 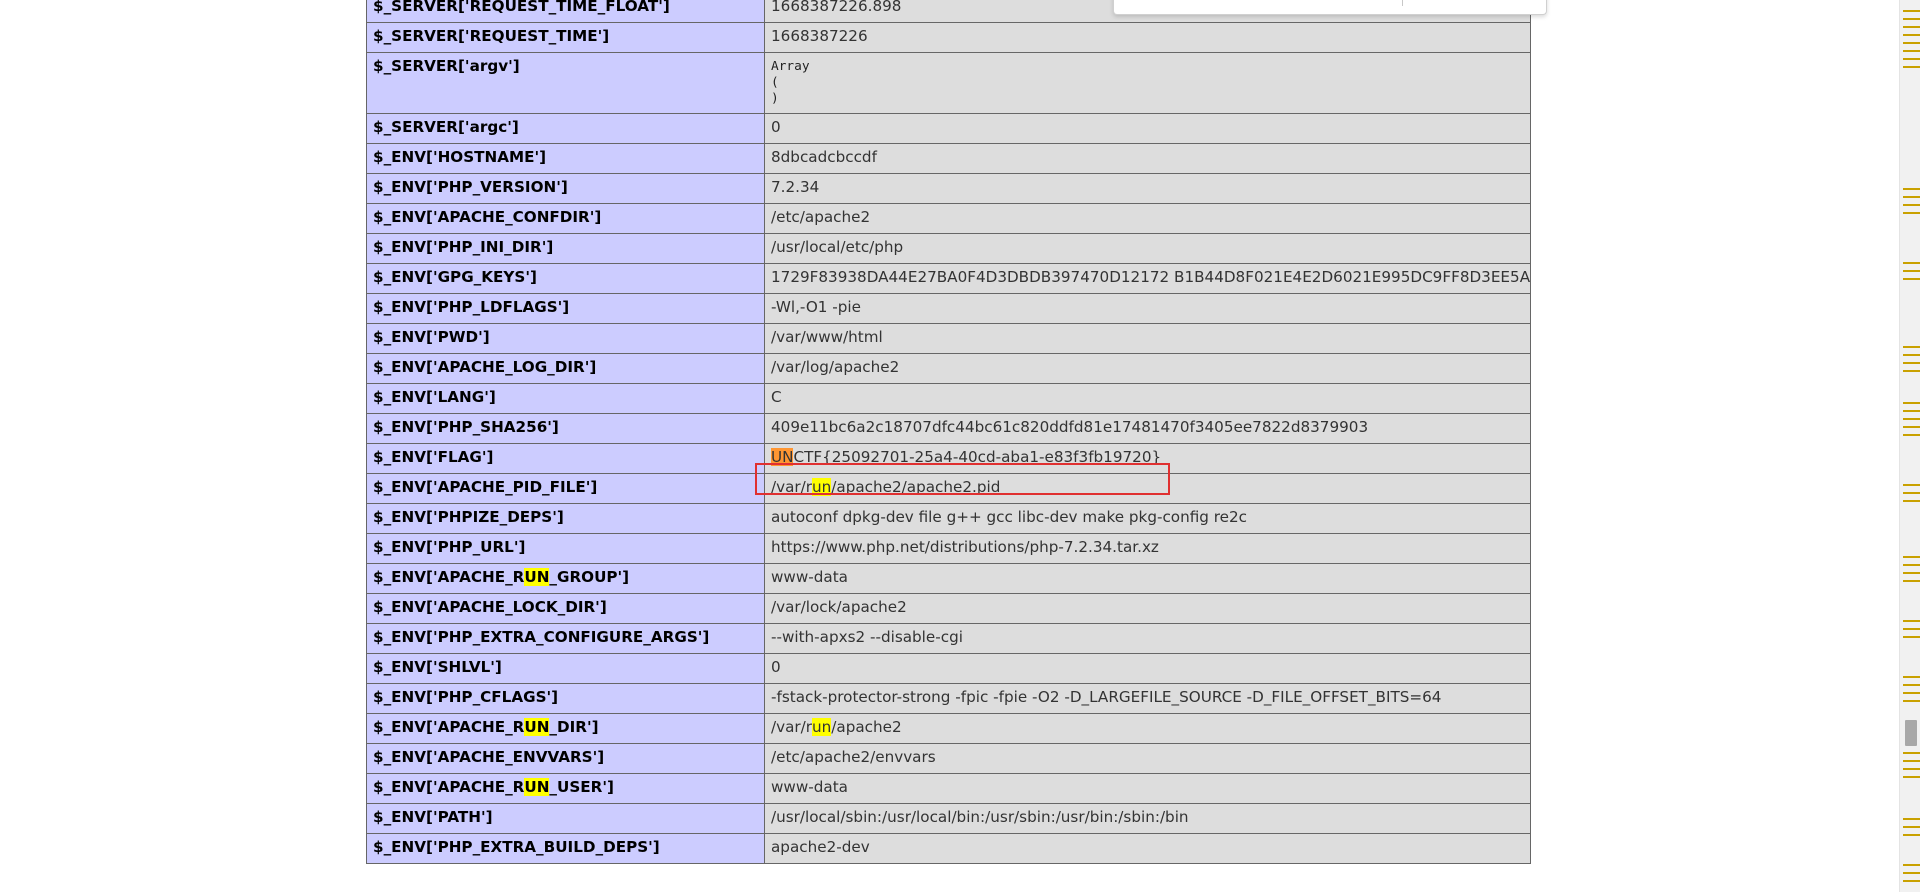 I want to click on table-row: $_SERVER['argv'] Array(), so click(x=948, y=83).